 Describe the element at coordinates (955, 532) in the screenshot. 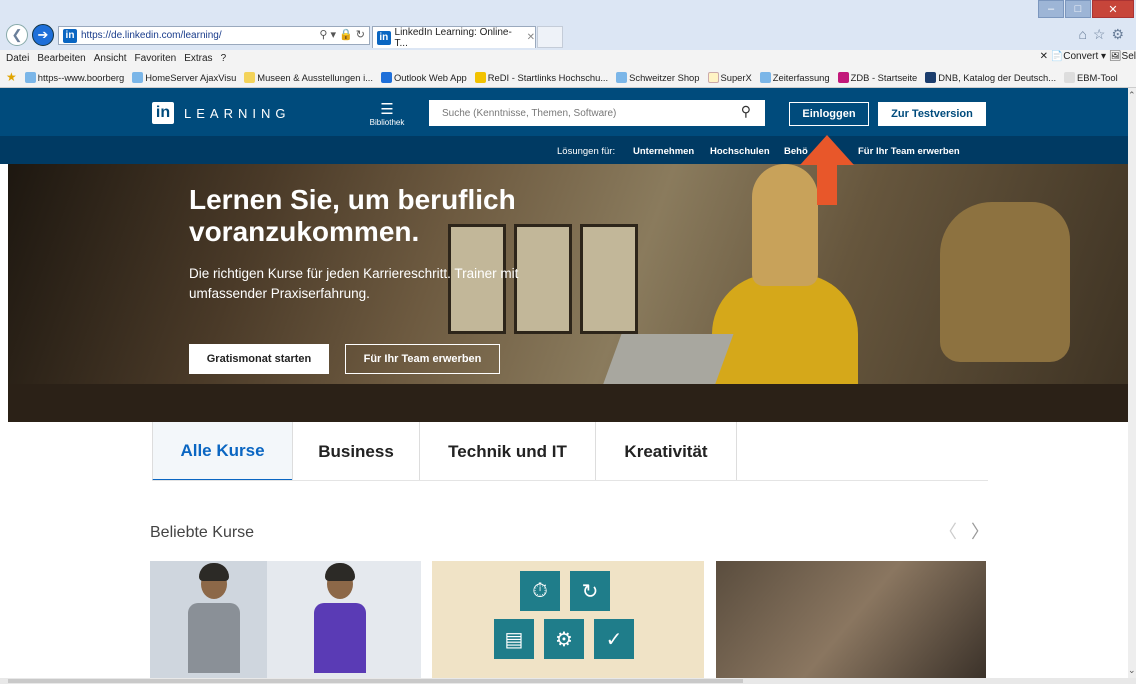

I see `carousel-prev-icon: 〈` at that location.